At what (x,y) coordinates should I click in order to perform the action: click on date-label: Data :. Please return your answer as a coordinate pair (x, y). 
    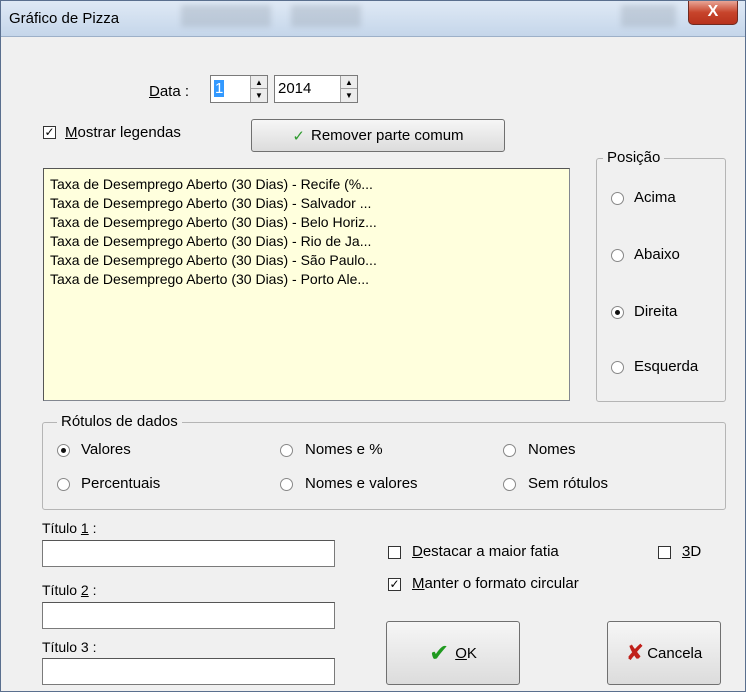
    Looking at the image, I should click on (169, 91).